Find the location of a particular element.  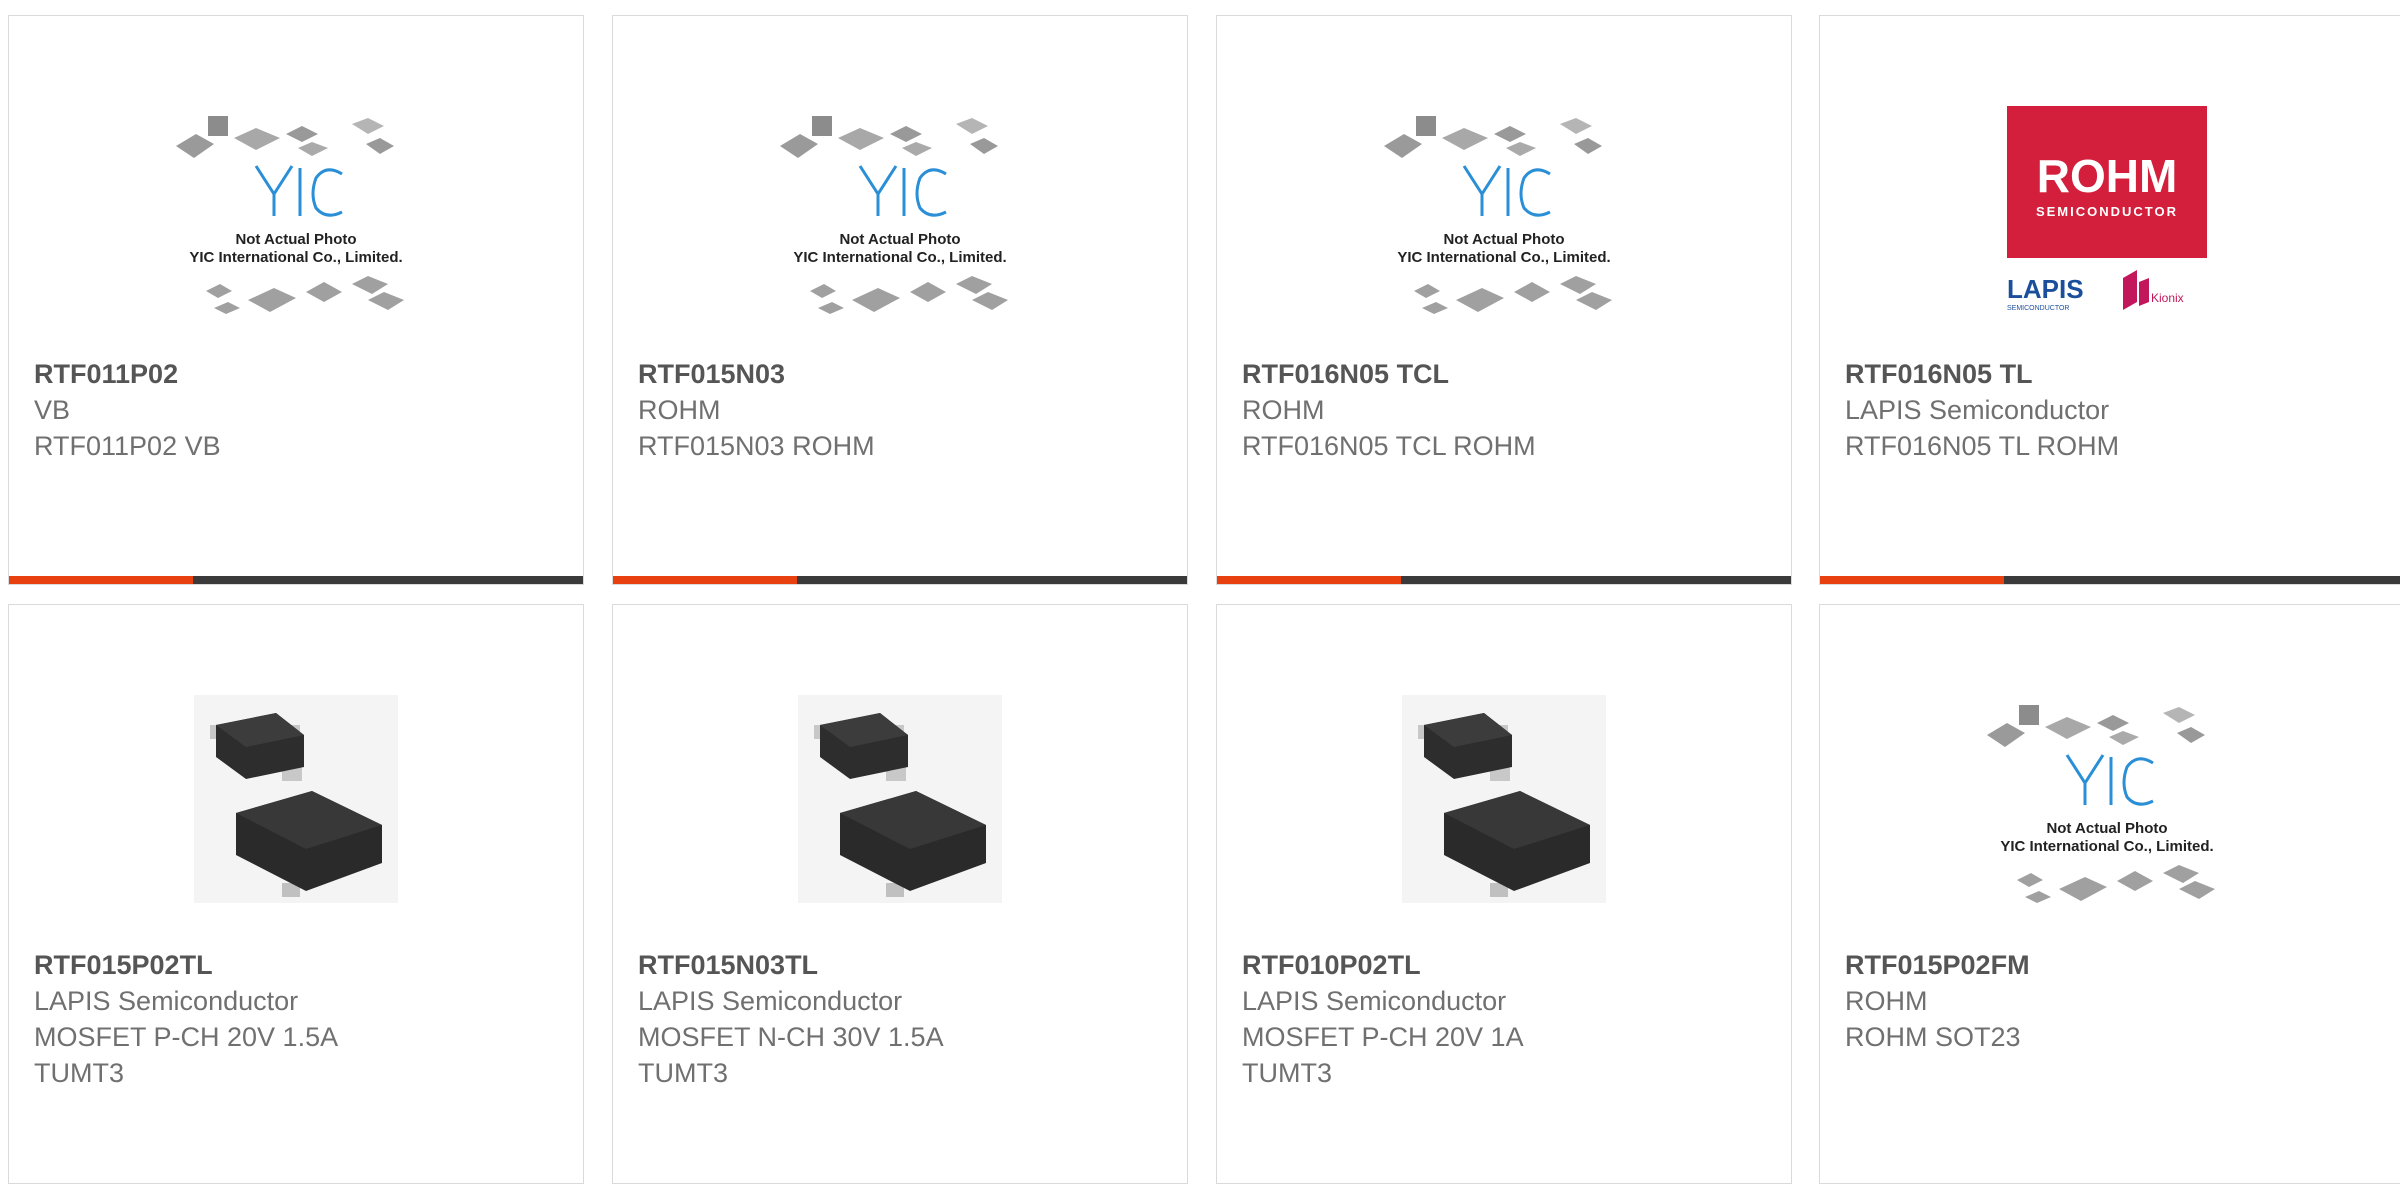

kionix-logo: Kionix is located at coordinates (2153, 290).